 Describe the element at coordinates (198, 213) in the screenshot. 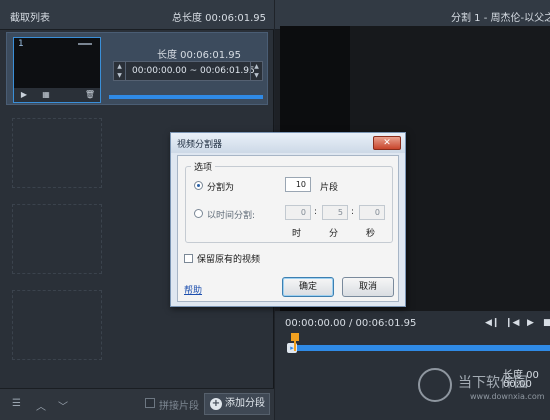

I see `split-by-time-radio` at that location.